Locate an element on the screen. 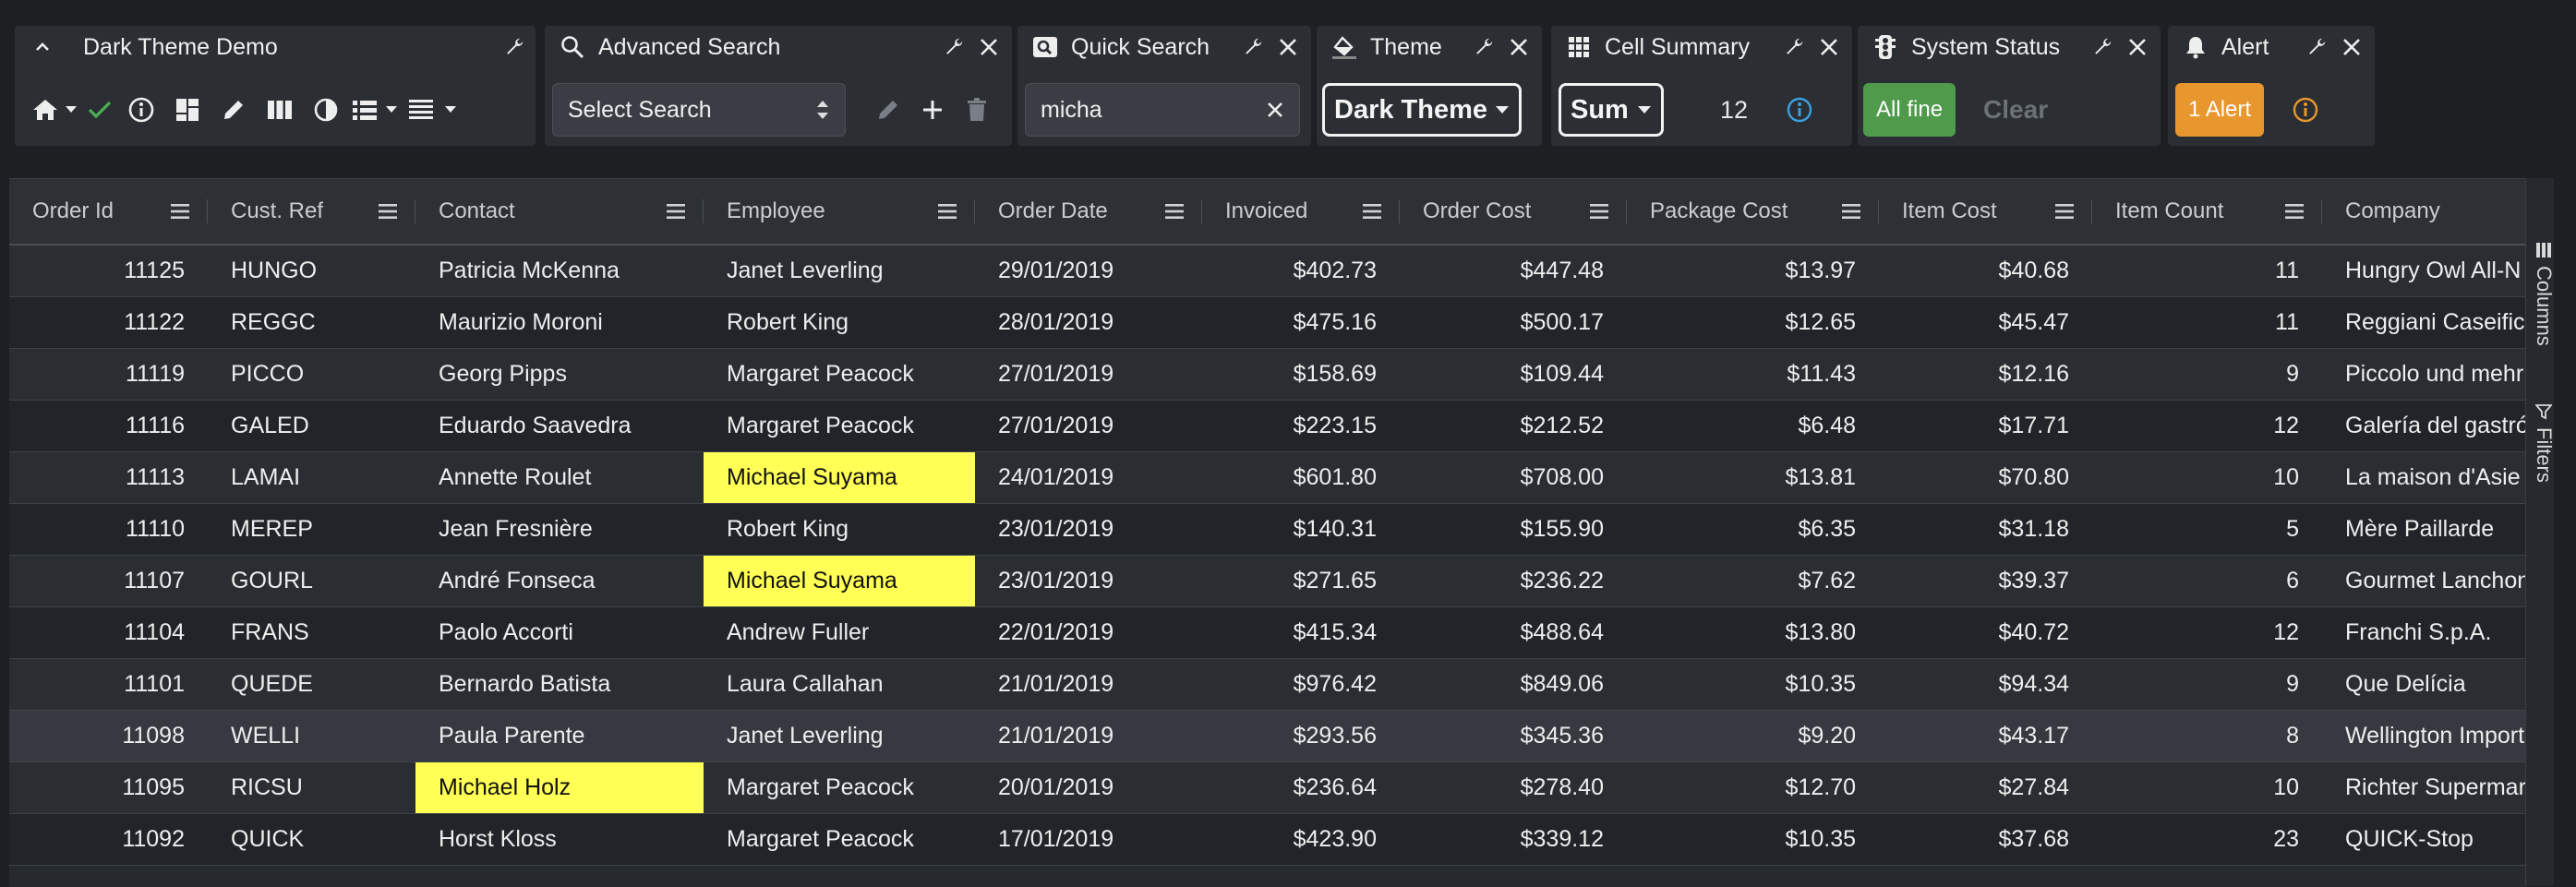  cell-package-cost: $13.81 is located at coordinates (1753, 477).